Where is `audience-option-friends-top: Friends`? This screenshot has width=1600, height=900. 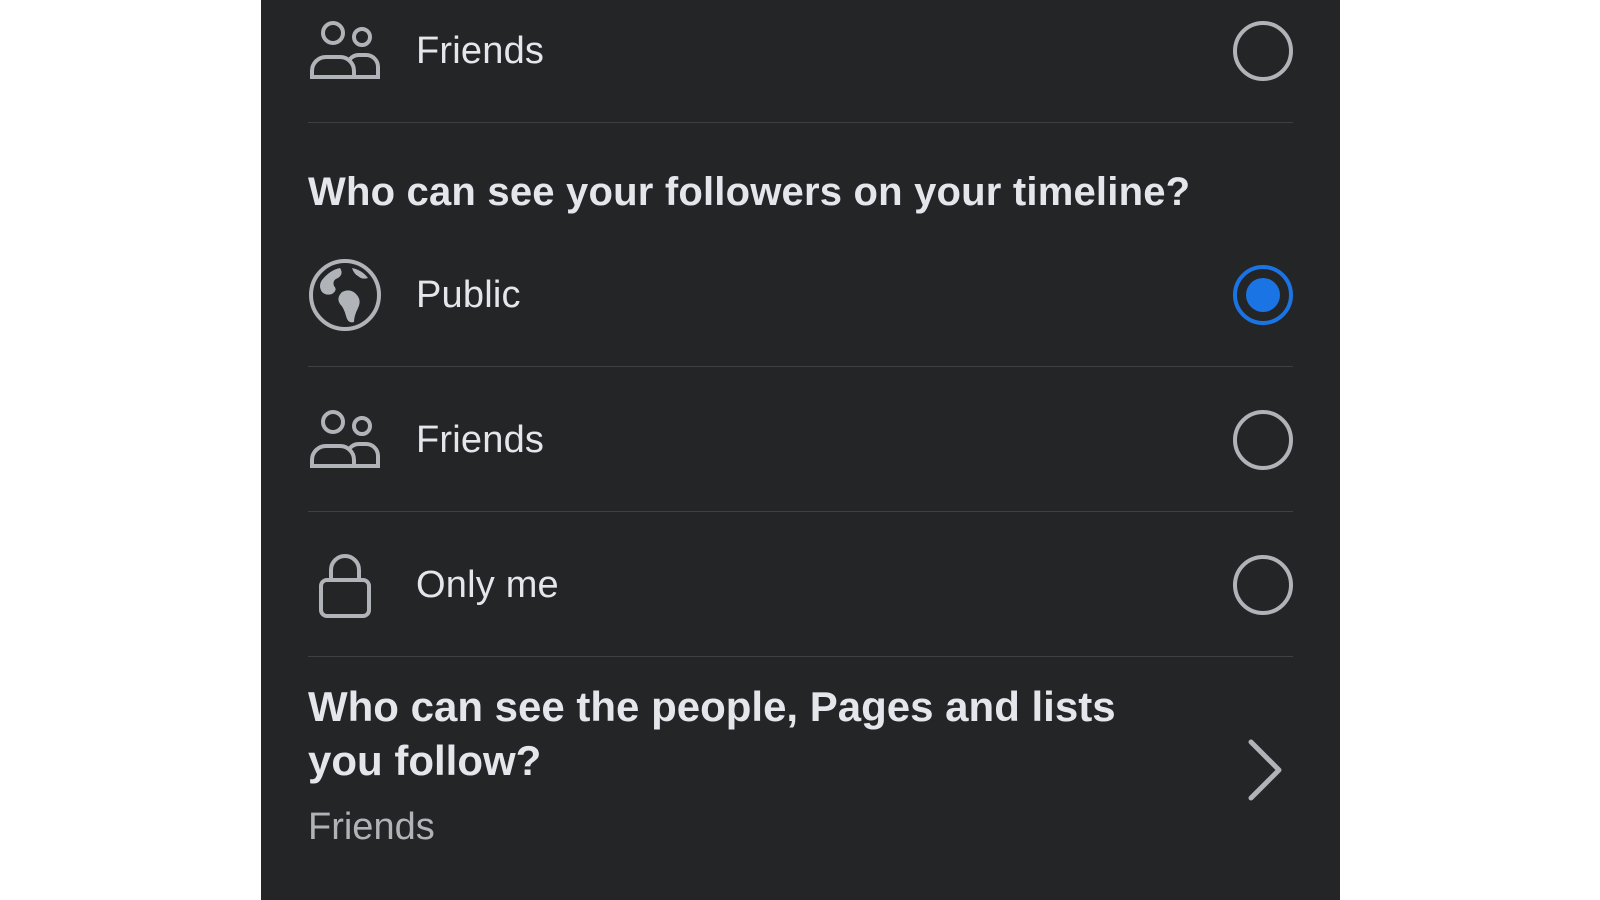
audience-option-friends-top: Friends is located at coordinates (800, 51).